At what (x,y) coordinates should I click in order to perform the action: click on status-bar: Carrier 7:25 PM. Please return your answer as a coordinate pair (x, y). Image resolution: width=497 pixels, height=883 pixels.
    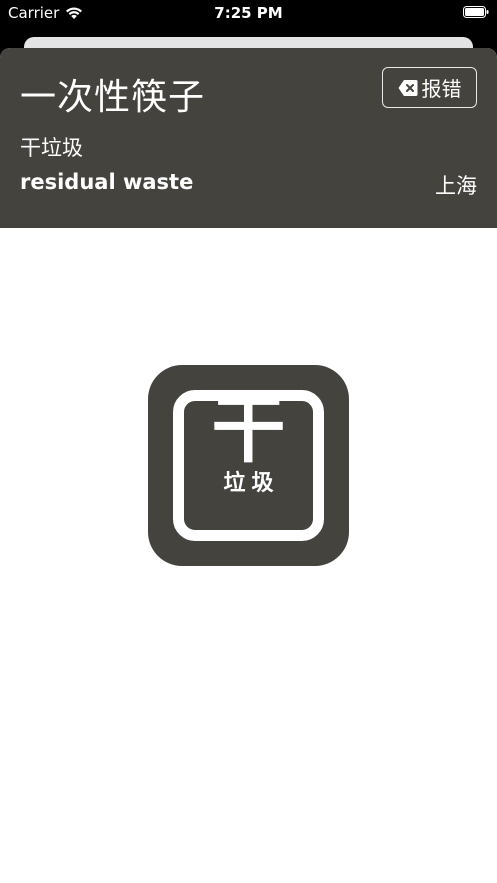
    Looking at the image, I should click on (248, 14).